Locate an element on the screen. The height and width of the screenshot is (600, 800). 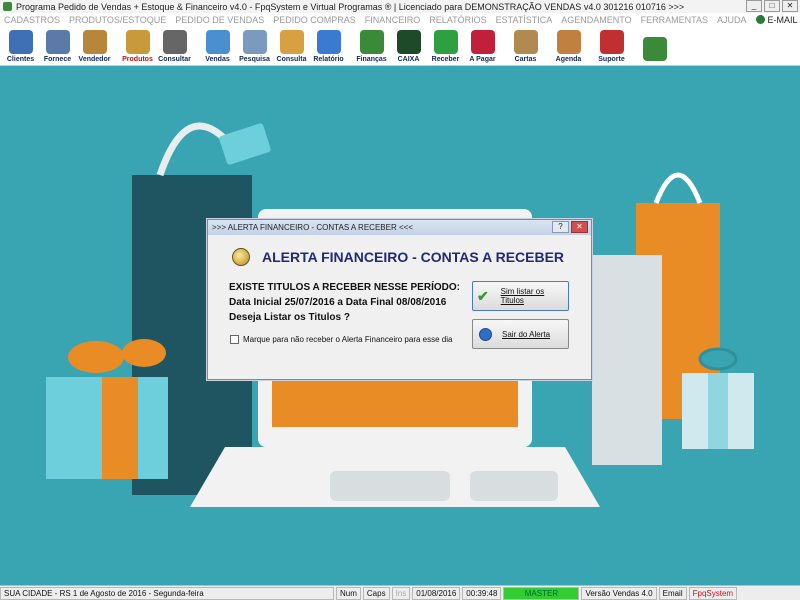
suporte-icon is located at coordinates (611, 42).